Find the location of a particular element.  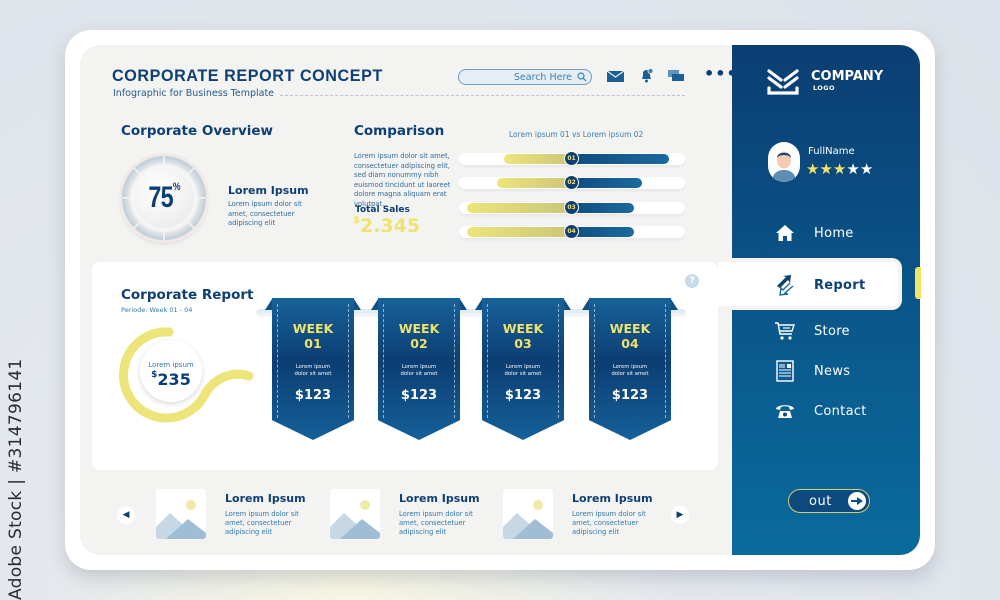

sidebar-item-label: Contact is located at coordinates (840, 411).